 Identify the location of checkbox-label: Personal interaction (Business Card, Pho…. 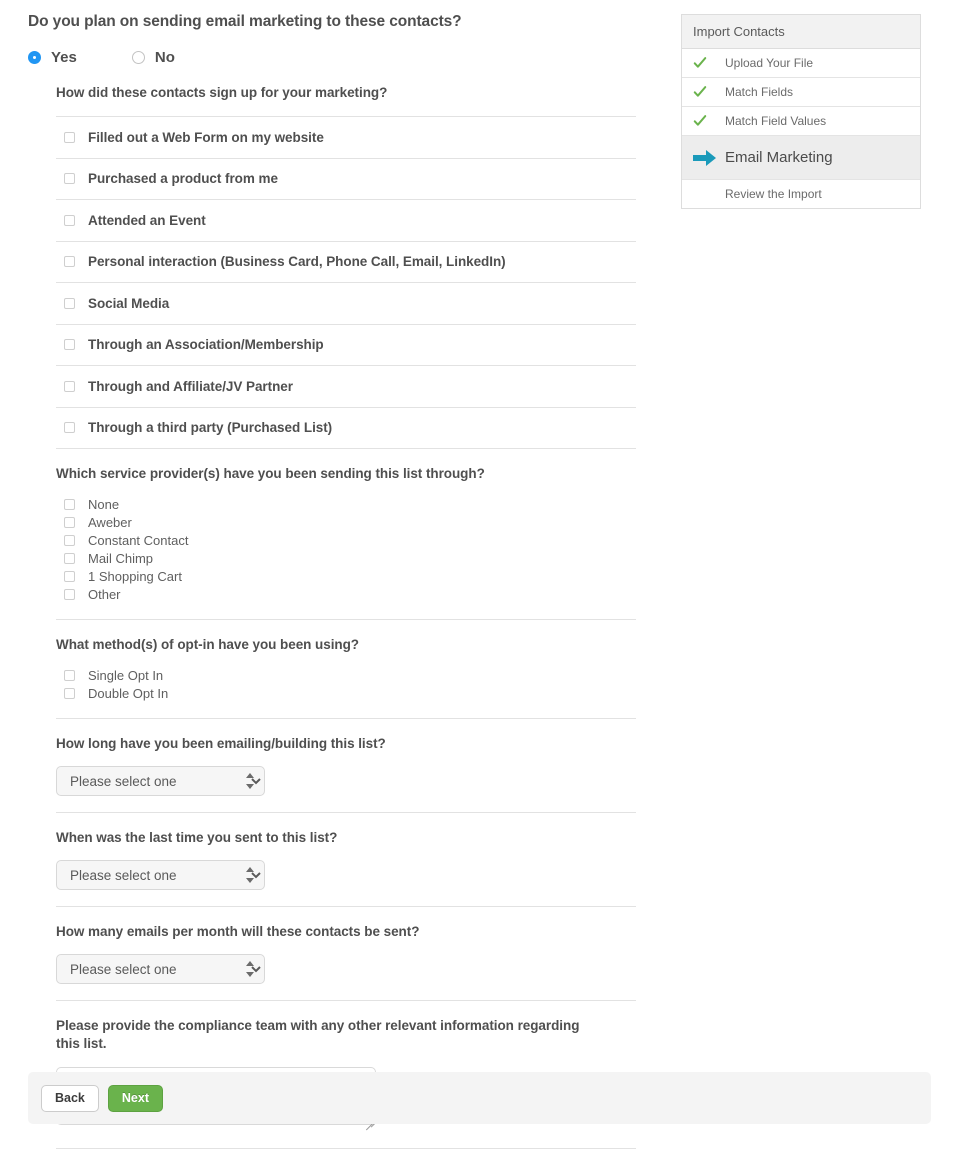
(297, 262).